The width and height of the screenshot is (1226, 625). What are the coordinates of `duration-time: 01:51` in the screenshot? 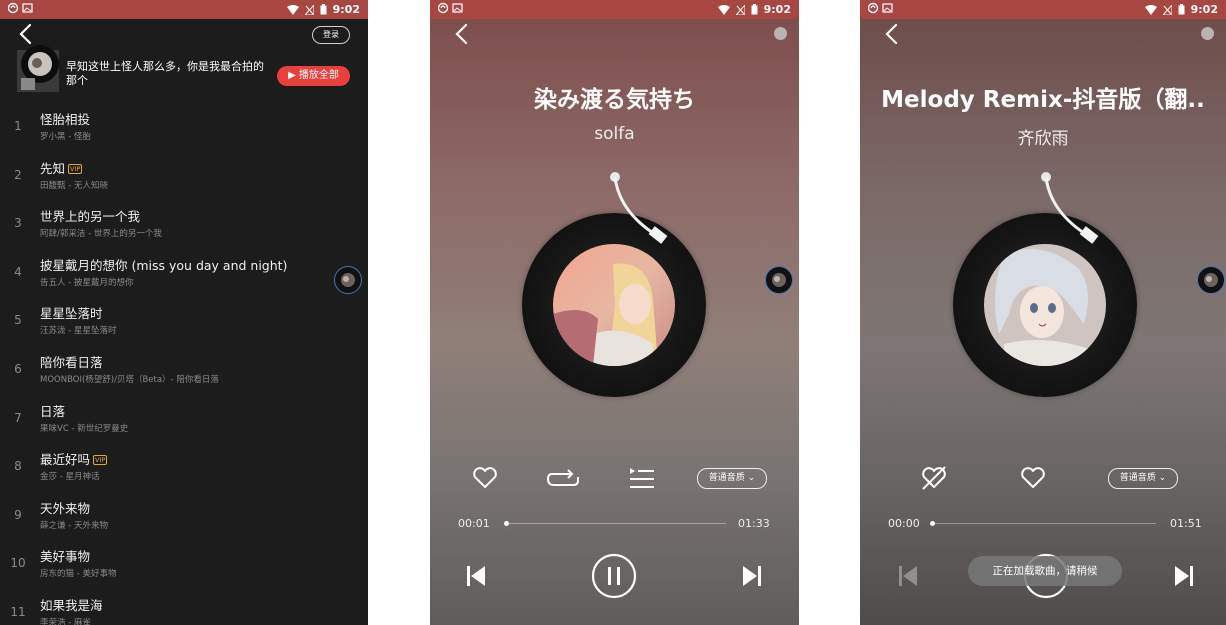 It's located at (1186, 523).